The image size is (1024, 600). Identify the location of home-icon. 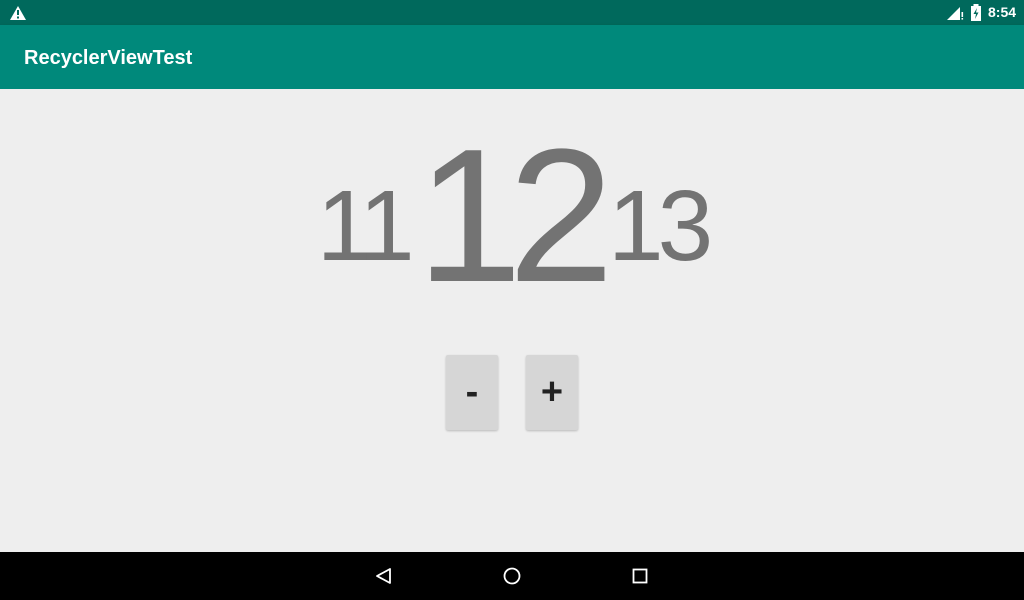
(512, 576).